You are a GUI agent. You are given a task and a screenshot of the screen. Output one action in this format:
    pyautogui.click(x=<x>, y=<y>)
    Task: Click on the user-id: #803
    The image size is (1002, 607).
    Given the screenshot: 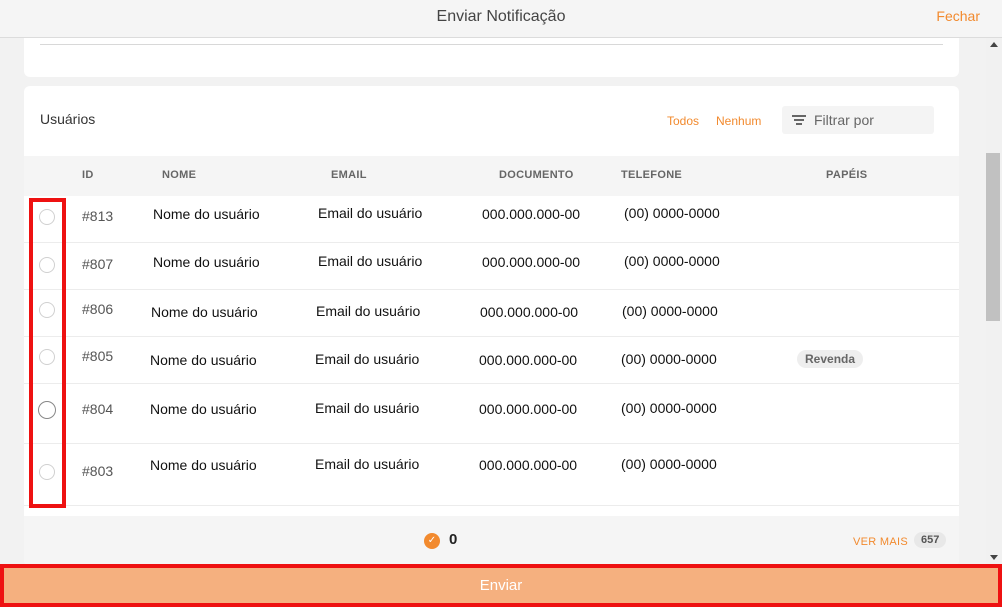 What is the action you would take?
    pyautogui.click(x=98, y=471)
    